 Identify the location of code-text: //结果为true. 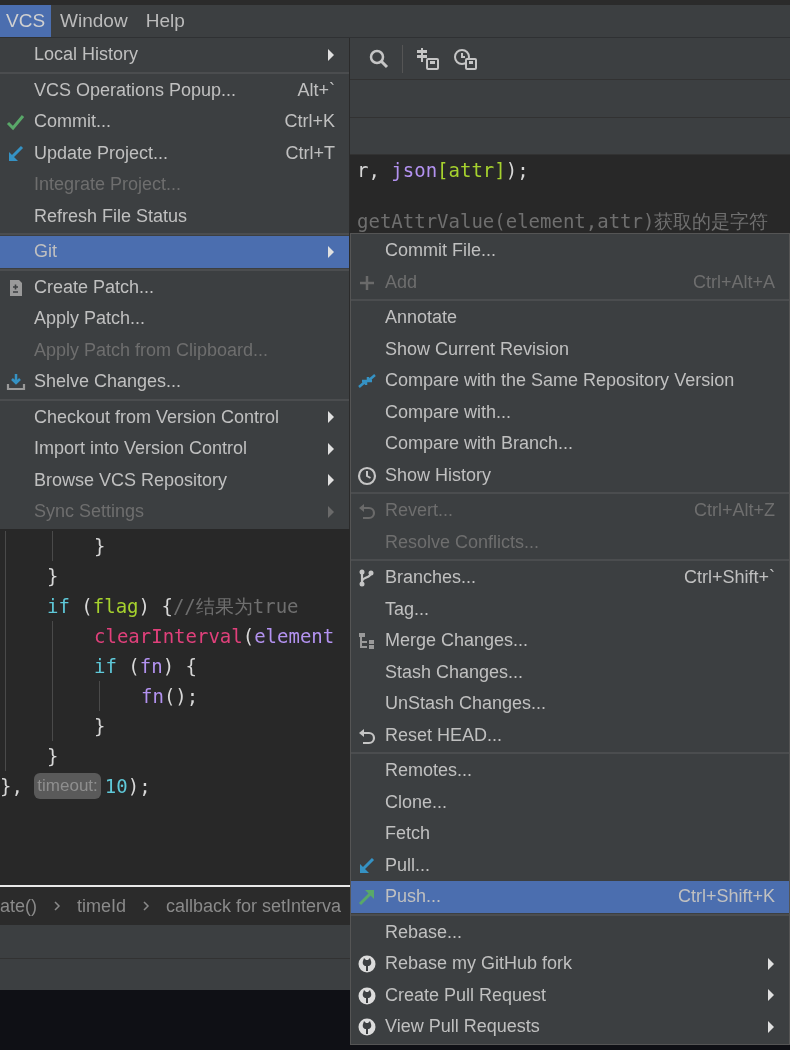
(235, 606).